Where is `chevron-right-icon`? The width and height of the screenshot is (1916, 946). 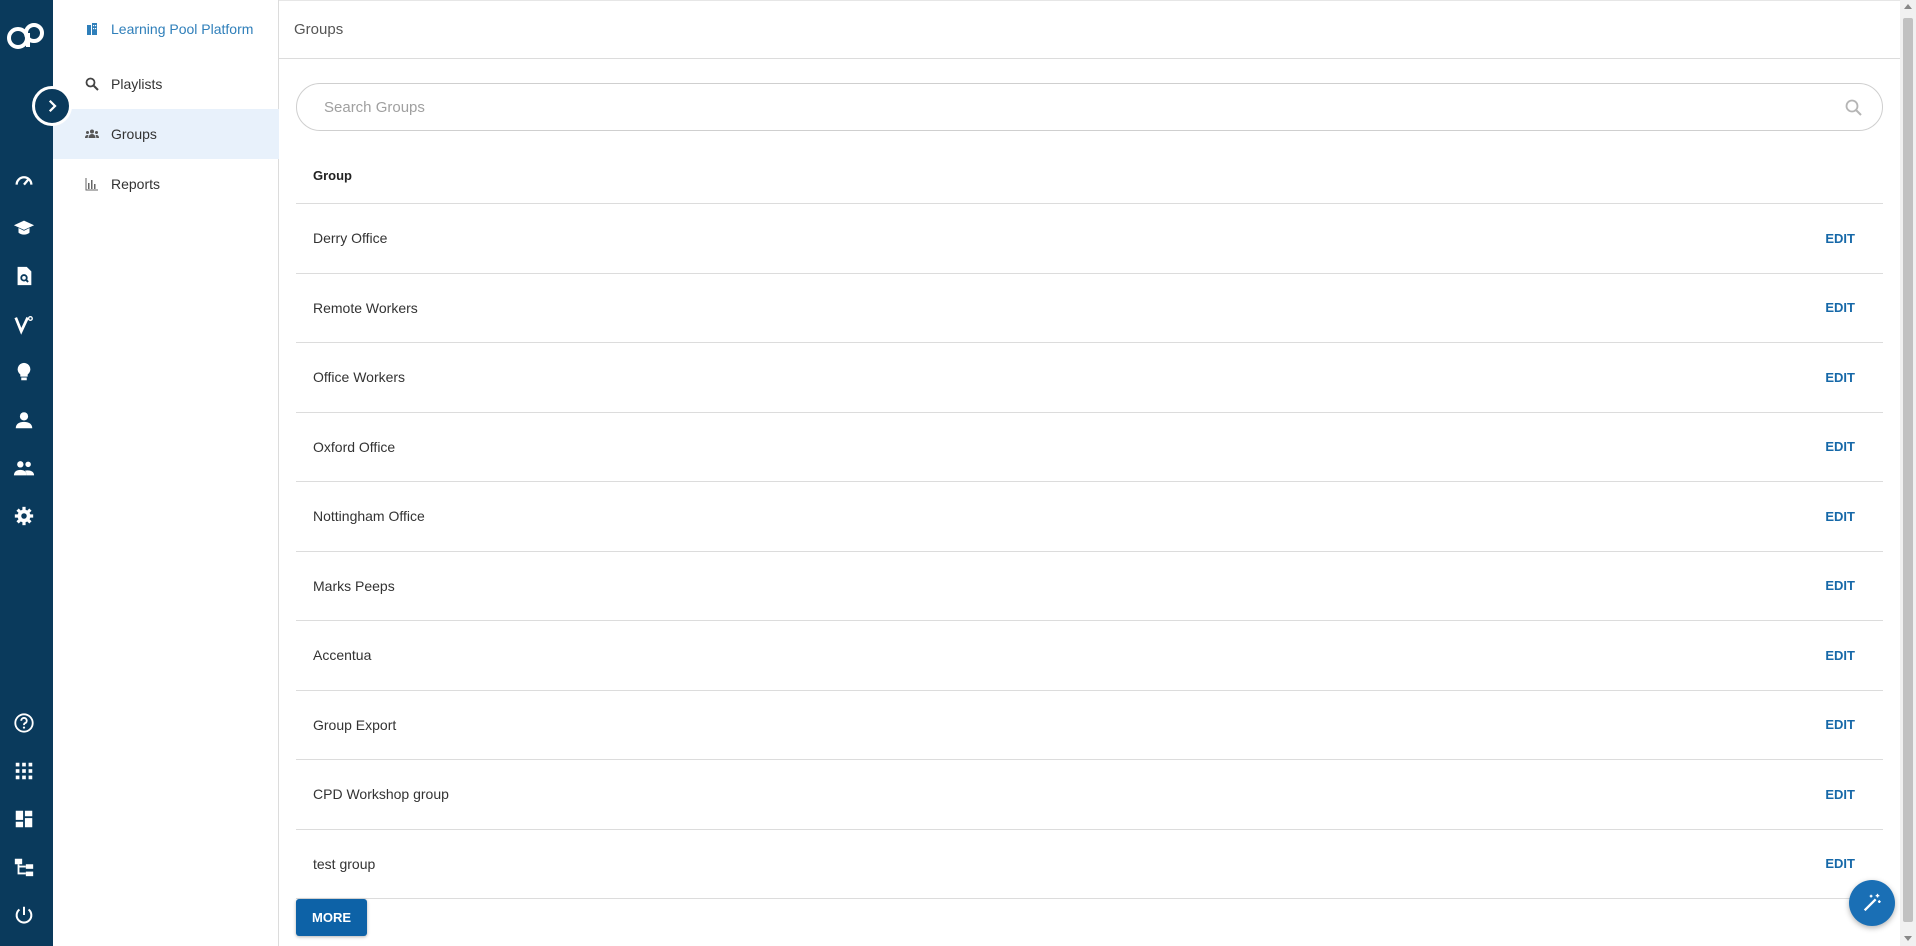
chevron-right-icon is located at coordinates (52, 106).